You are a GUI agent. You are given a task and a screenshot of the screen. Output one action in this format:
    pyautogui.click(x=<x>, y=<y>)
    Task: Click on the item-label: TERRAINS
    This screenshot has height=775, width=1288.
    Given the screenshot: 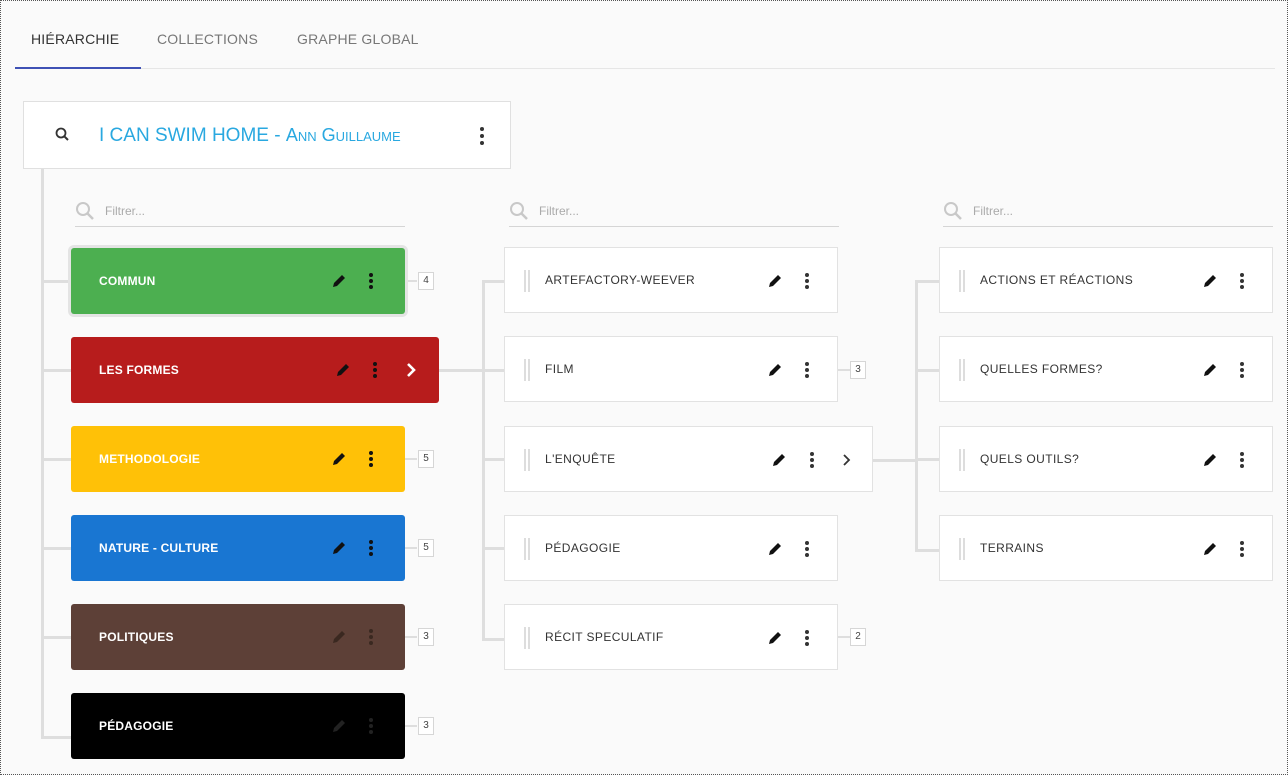 What is the action you would take?
    pyautogui.click(x=1012, y=548)
    